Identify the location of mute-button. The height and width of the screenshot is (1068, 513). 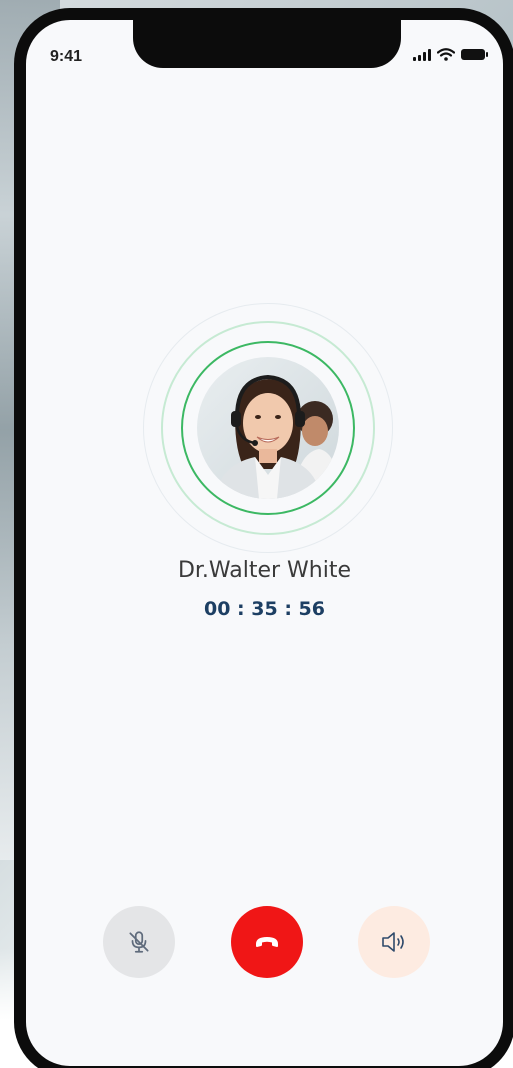
(139, 942).